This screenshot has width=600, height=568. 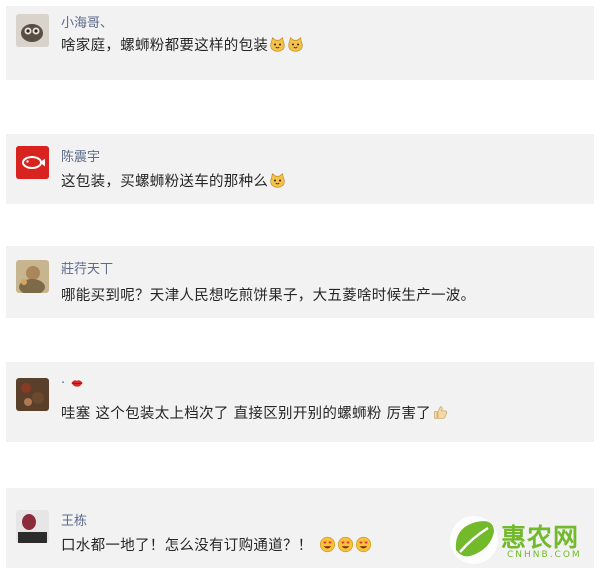 I want to click on leaf-logo-icon, so click(x=474, y=540).